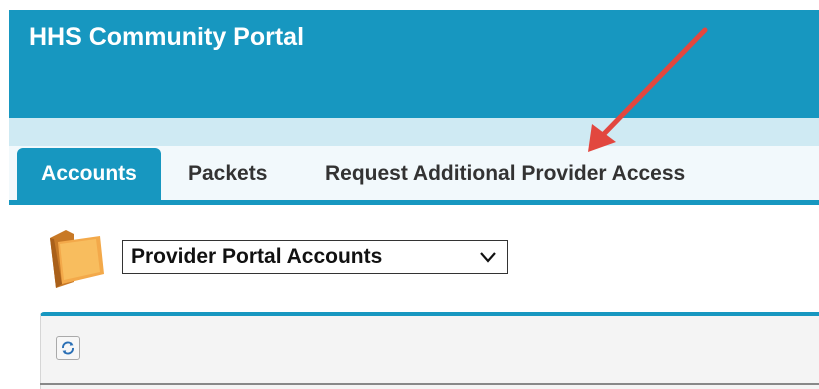 The width and height of the screenshot is (819, 389). I want to click on header-subbar, so click(414, 132).